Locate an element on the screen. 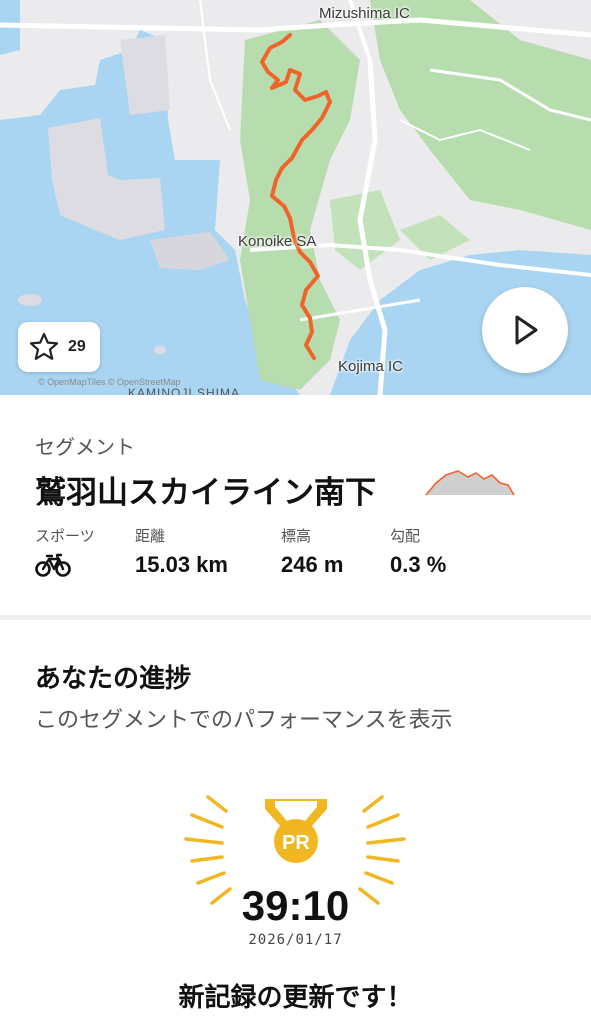 The width and height of the screenshot is (591, 1024). progress-title: あなたの進捗 is located at coordinates (113, 679).